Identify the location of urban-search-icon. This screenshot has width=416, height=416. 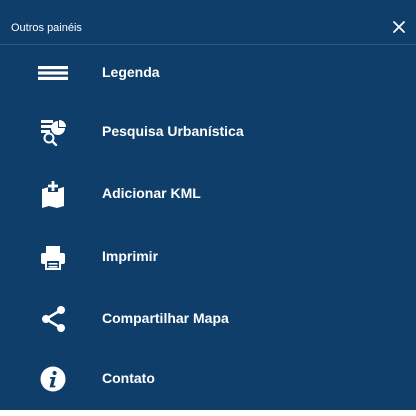
(53, 133).